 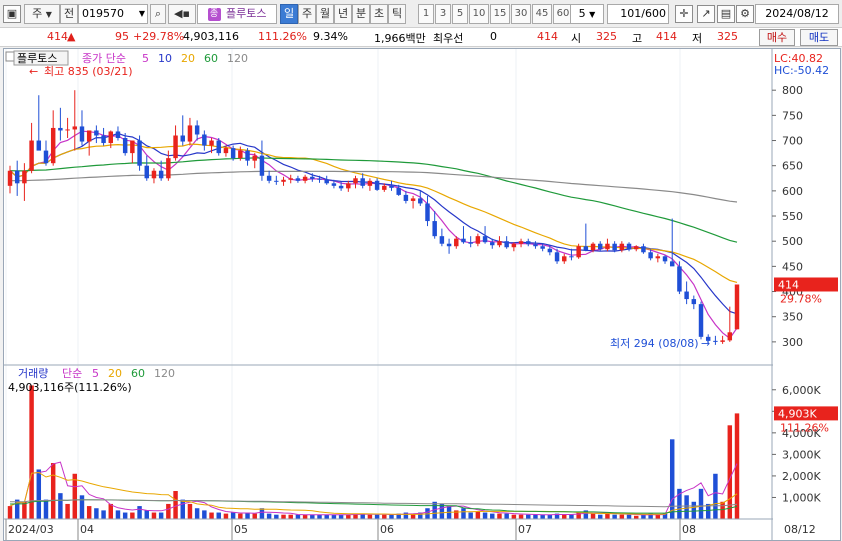 I want to click on prev-button: 전, so click(x=69, y=14).